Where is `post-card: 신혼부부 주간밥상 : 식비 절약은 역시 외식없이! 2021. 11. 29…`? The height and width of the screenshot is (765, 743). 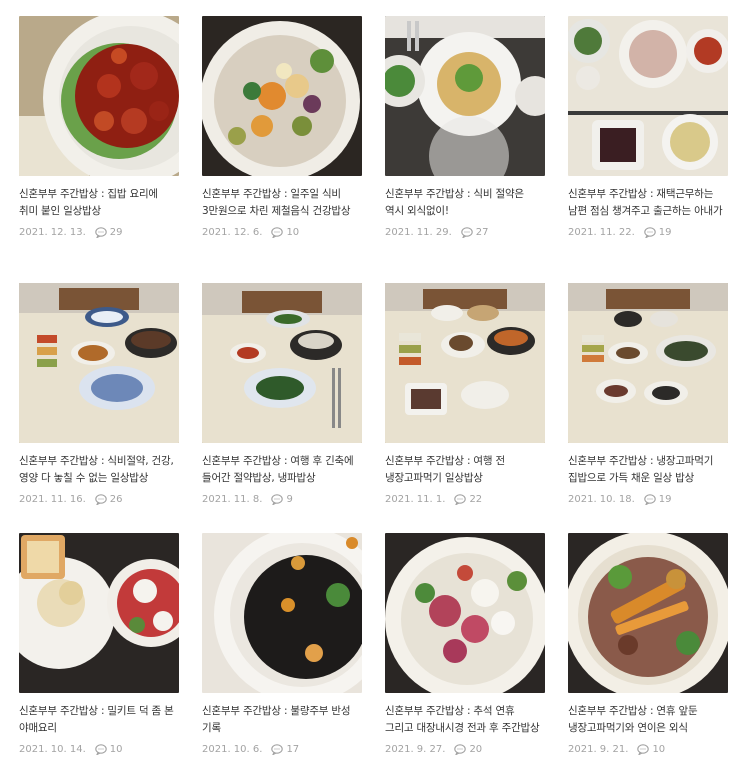 post-card: 신혼부부 주간밥상 : 식비 절약은 역시 외식없이! 2021. 11. 29… is located at coordinates (465, 128).